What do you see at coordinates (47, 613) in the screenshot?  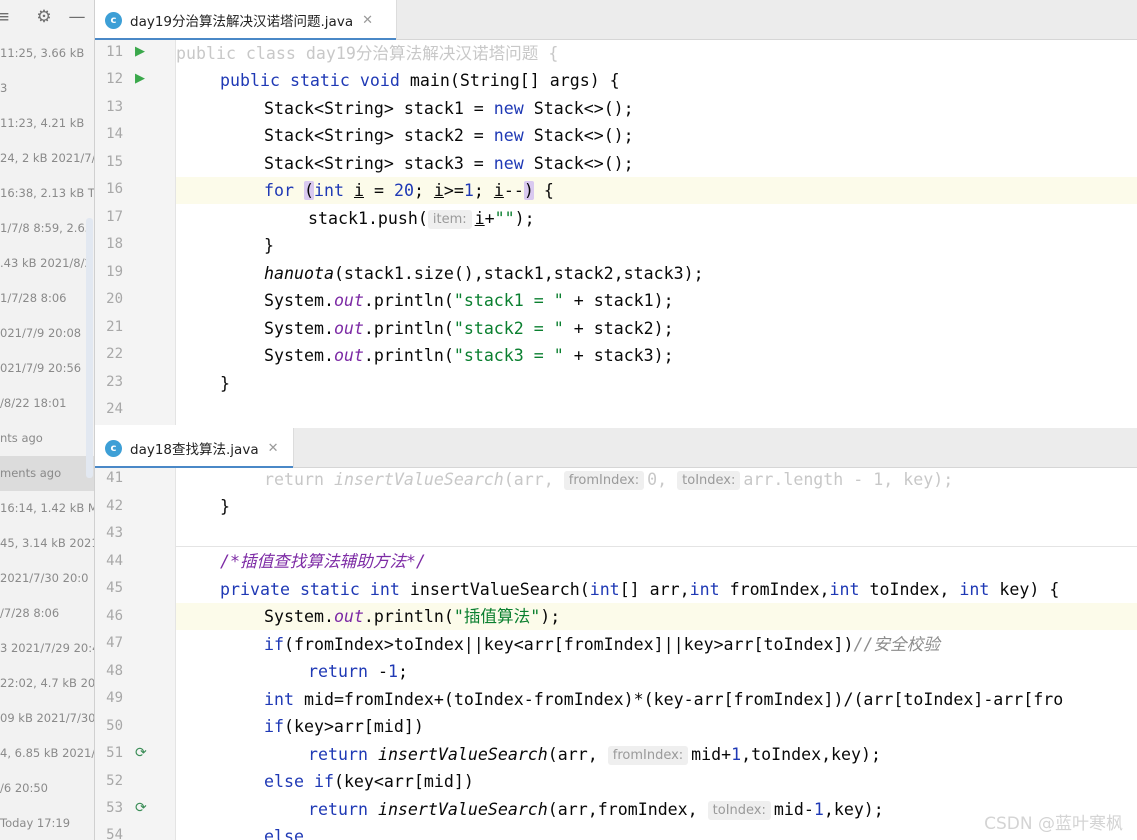 I see `file-list-item: /7/28 8:06` at bounding box center [47, 613].